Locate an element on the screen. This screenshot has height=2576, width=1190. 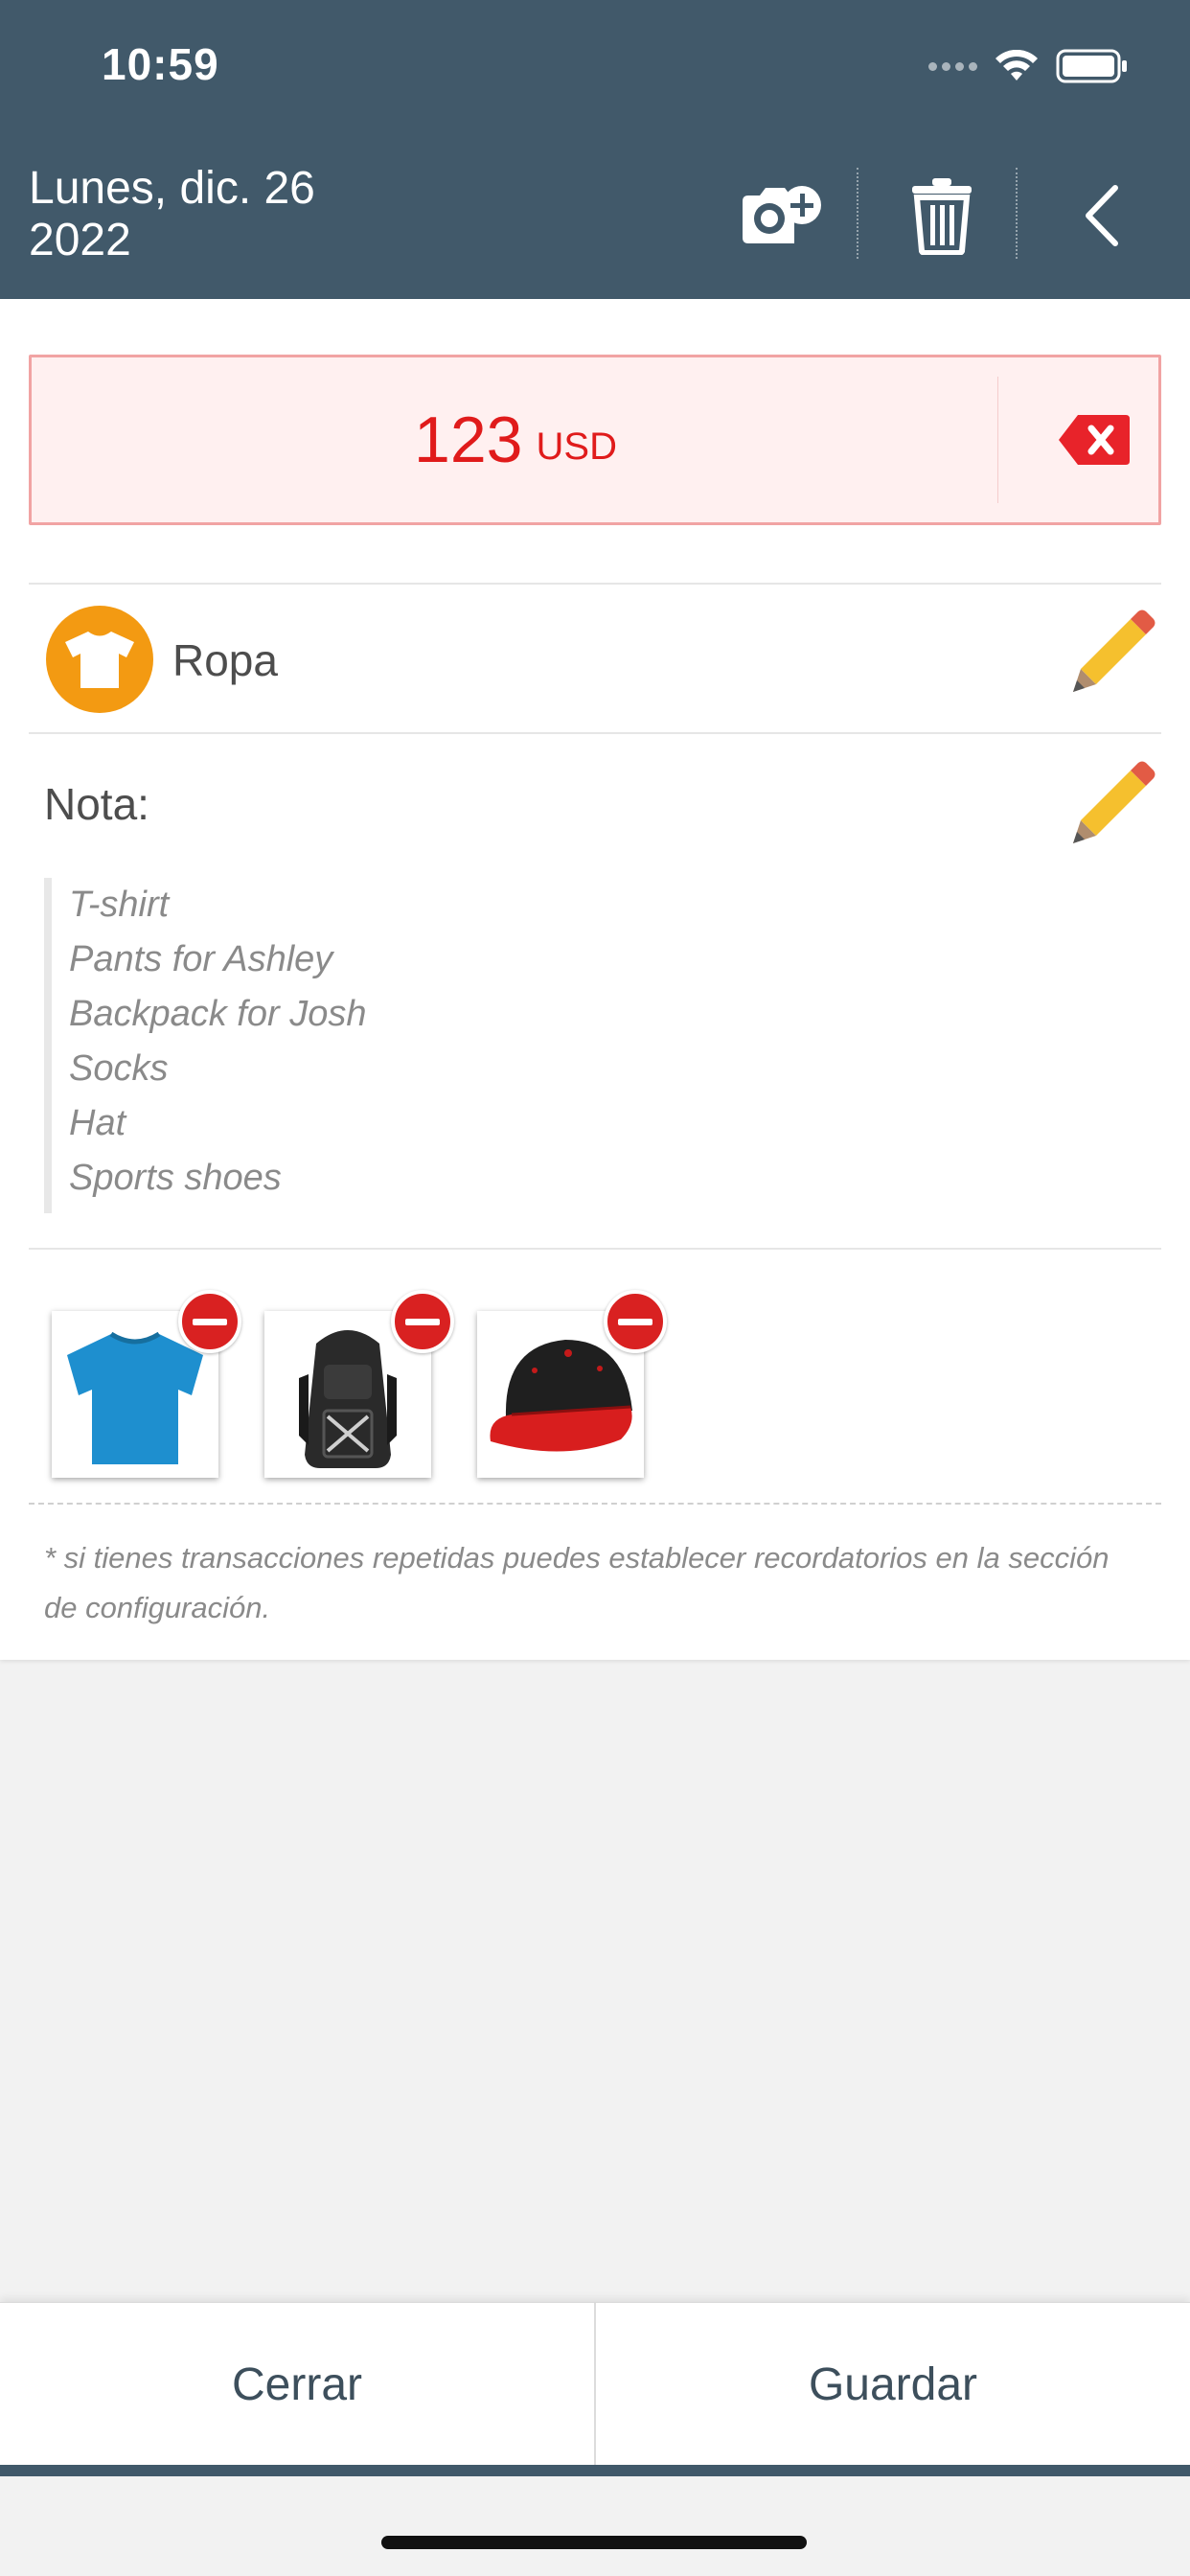
note-line: T-shirt is located at coordinates (120, 905).